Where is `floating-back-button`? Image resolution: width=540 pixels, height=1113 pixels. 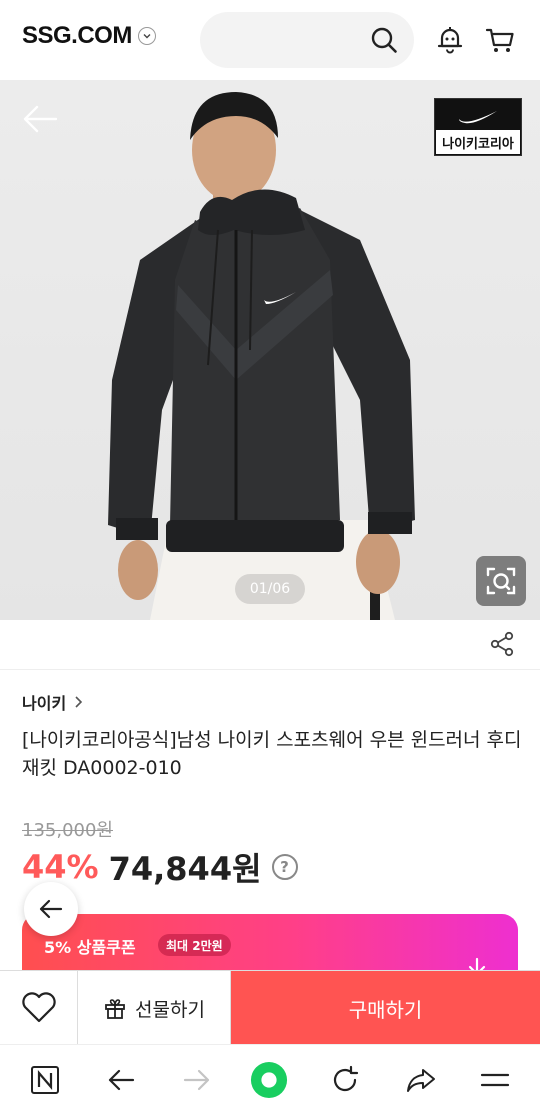 floating-back-button is located at coordinates (51, 909).